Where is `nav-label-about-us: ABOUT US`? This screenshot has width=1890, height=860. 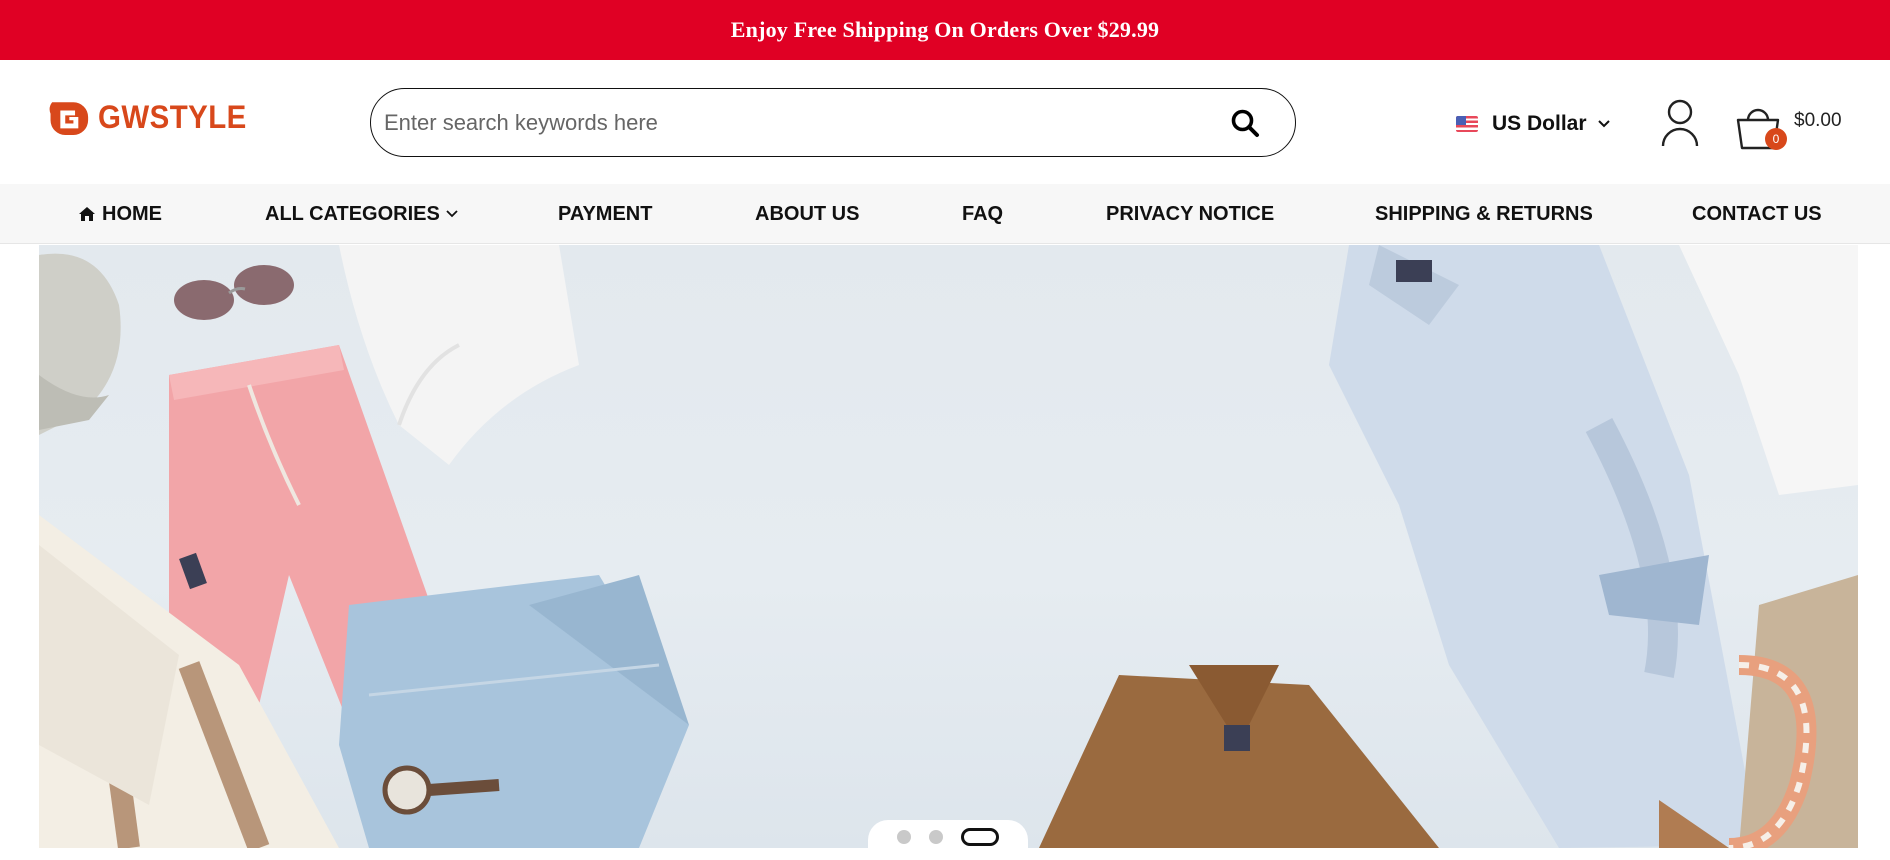
nav-label-about-us: ABOUT US is located at coordinates (807, 213).